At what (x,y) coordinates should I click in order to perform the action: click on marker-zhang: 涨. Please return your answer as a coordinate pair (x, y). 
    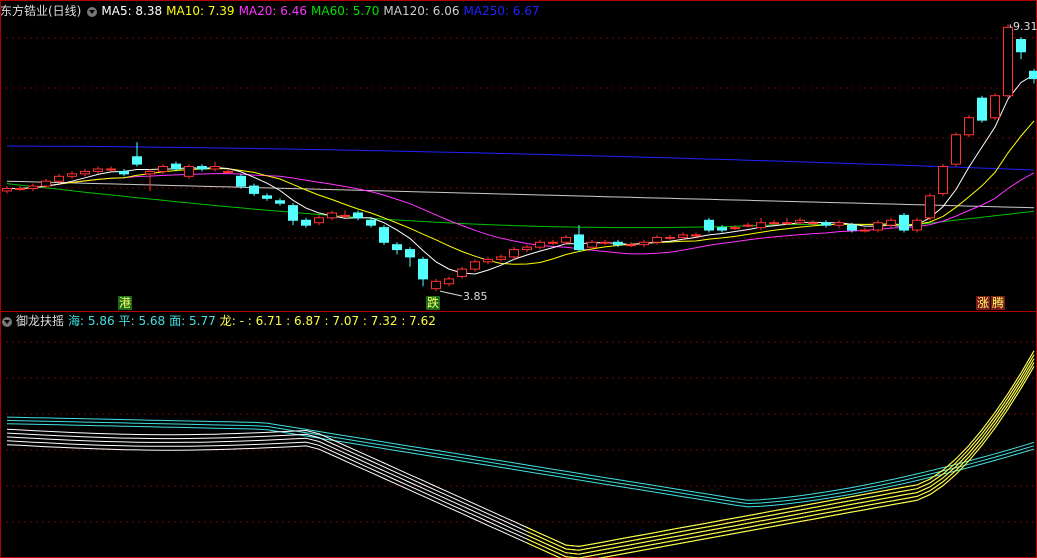
    Looking at the image, I should click on (983, 303).